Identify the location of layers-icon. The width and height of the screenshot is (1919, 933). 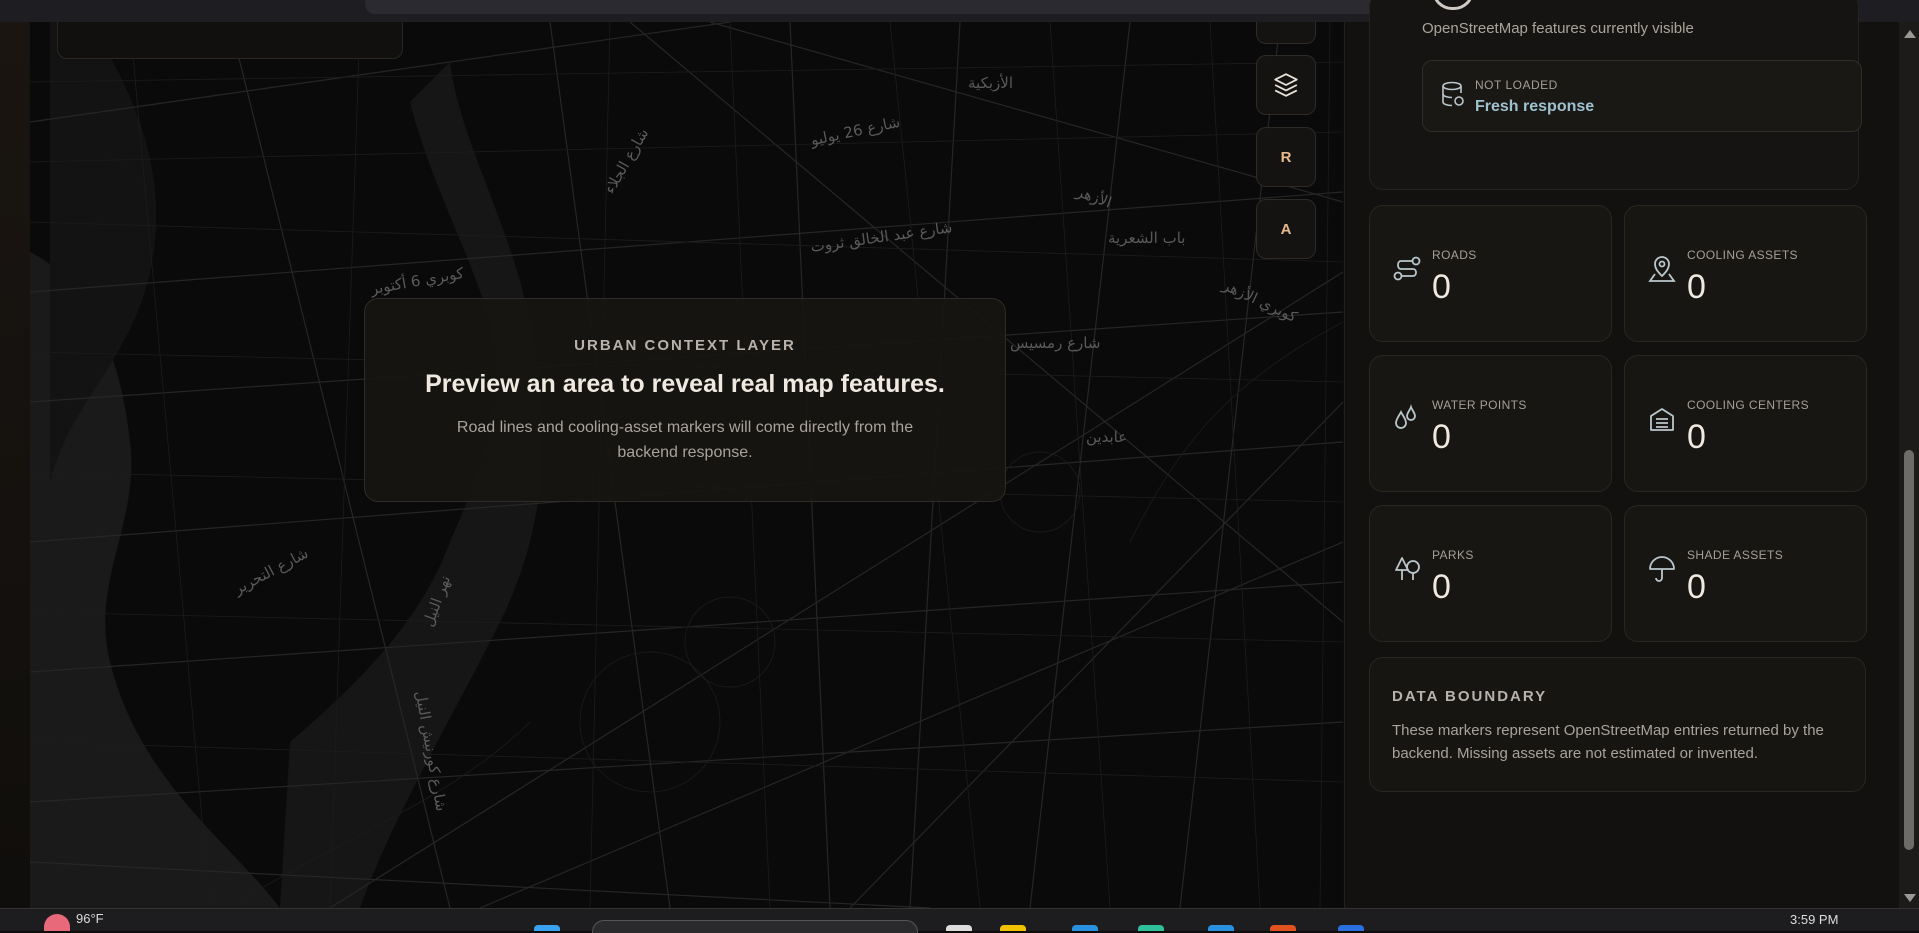
(1286, 85).